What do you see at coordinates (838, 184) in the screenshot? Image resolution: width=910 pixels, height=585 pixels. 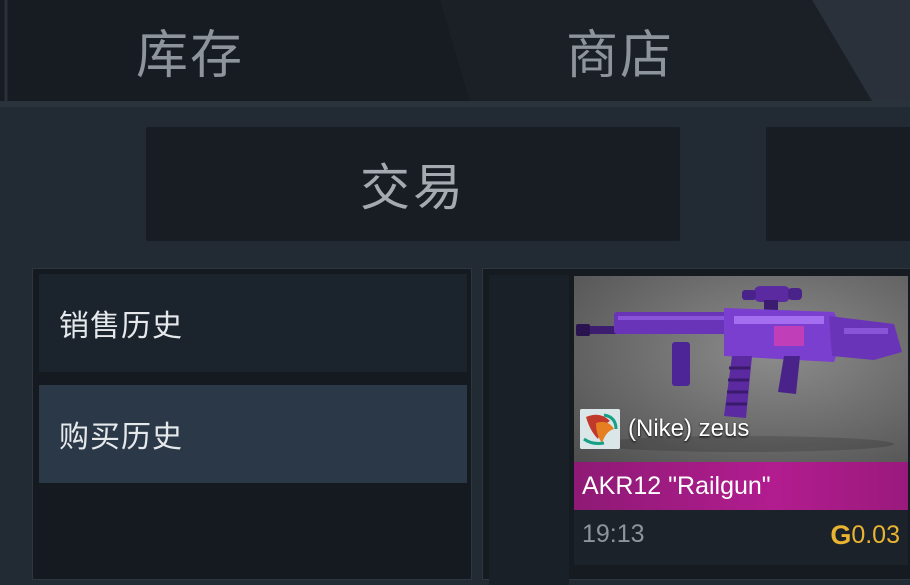 I see `subtab-next` at bounding box center [838, 184].